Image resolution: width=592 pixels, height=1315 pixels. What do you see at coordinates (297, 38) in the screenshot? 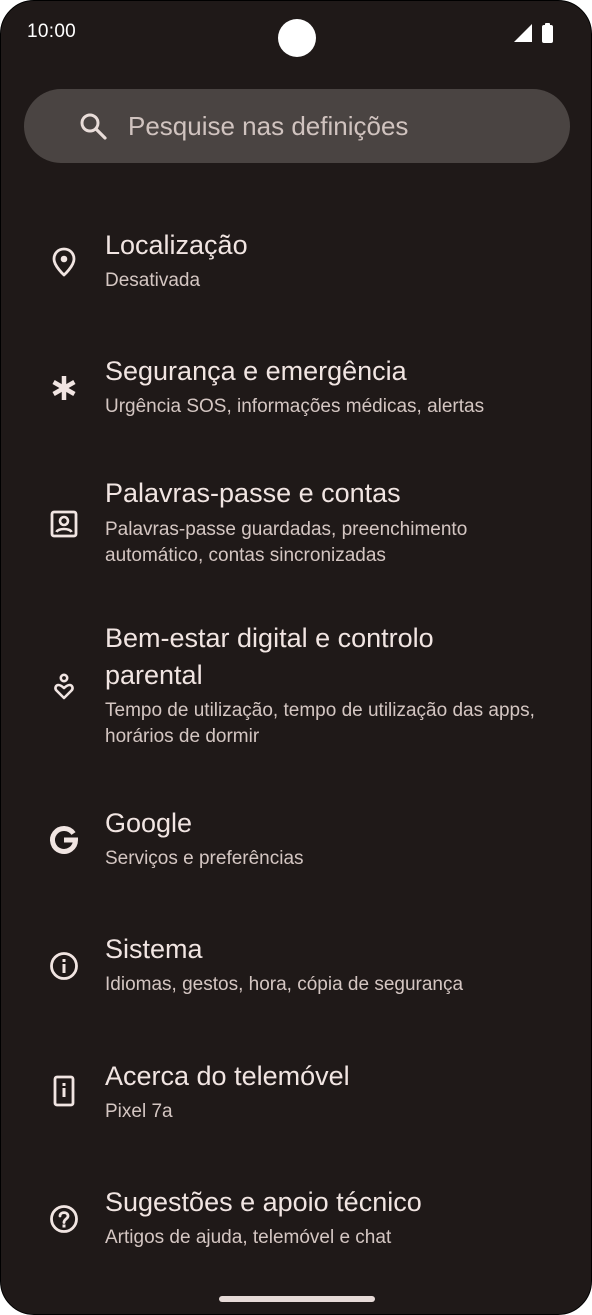
I see `camera-cutout` at bounding box center [297, 38].